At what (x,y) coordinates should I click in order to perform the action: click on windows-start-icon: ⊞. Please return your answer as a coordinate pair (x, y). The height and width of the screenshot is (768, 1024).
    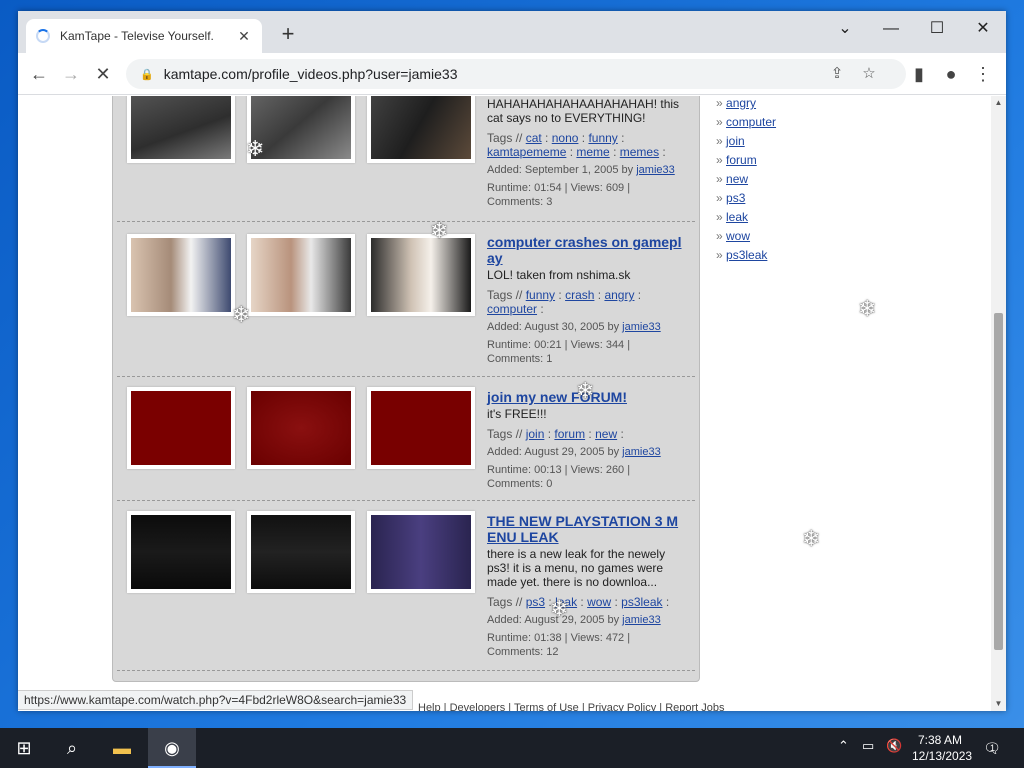
    Looking at the image, I should click on (24, 748).